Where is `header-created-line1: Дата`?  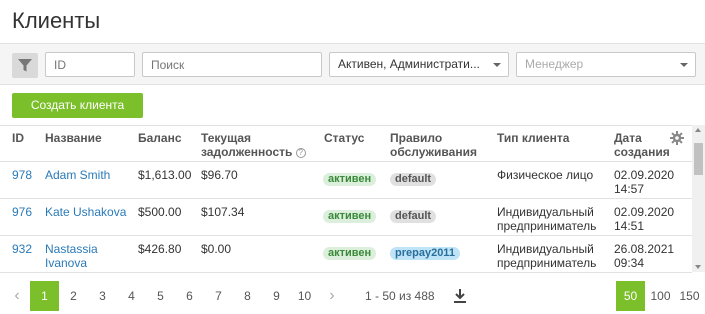
header-created-line1: Дата is located at coordinates (628, 138).